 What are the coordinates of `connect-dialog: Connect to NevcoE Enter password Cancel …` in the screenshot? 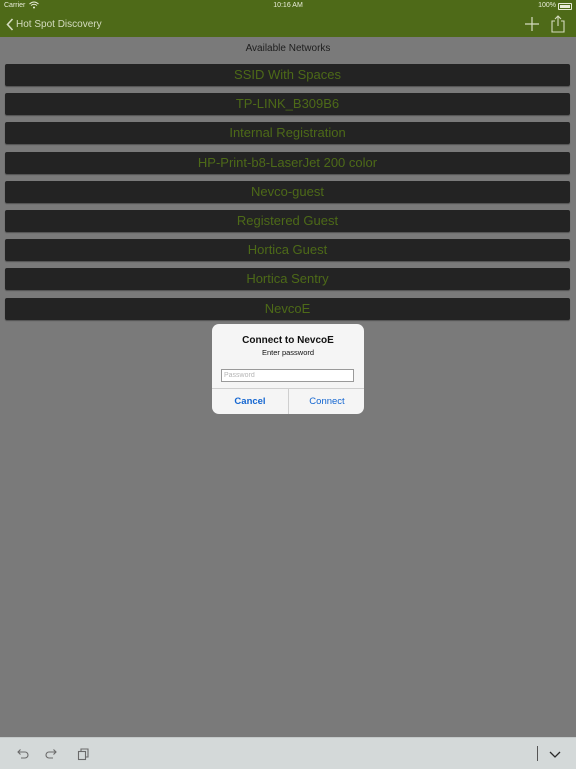 It's located at (288, 369).